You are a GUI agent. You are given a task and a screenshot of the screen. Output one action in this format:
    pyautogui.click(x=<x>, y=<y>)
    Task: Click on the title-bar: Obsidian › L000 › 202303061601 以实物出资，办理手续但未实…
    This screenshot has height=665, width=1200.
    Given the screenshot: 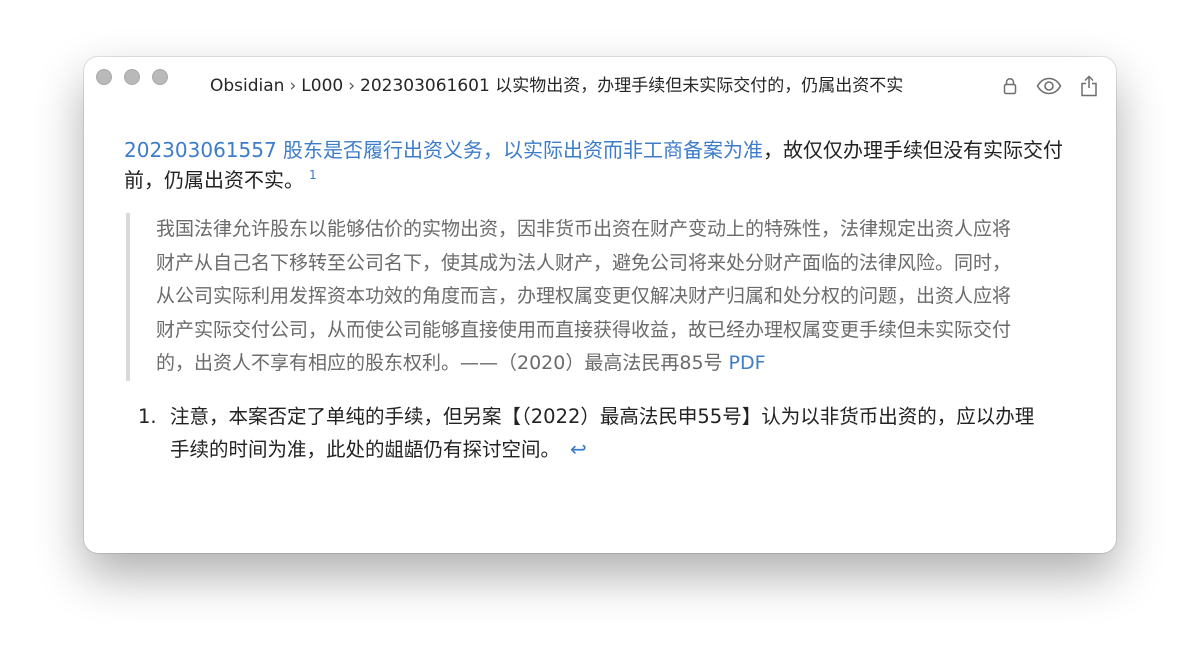 What is the action you would take?
    pyautogui.click(x=600, y=85)
    